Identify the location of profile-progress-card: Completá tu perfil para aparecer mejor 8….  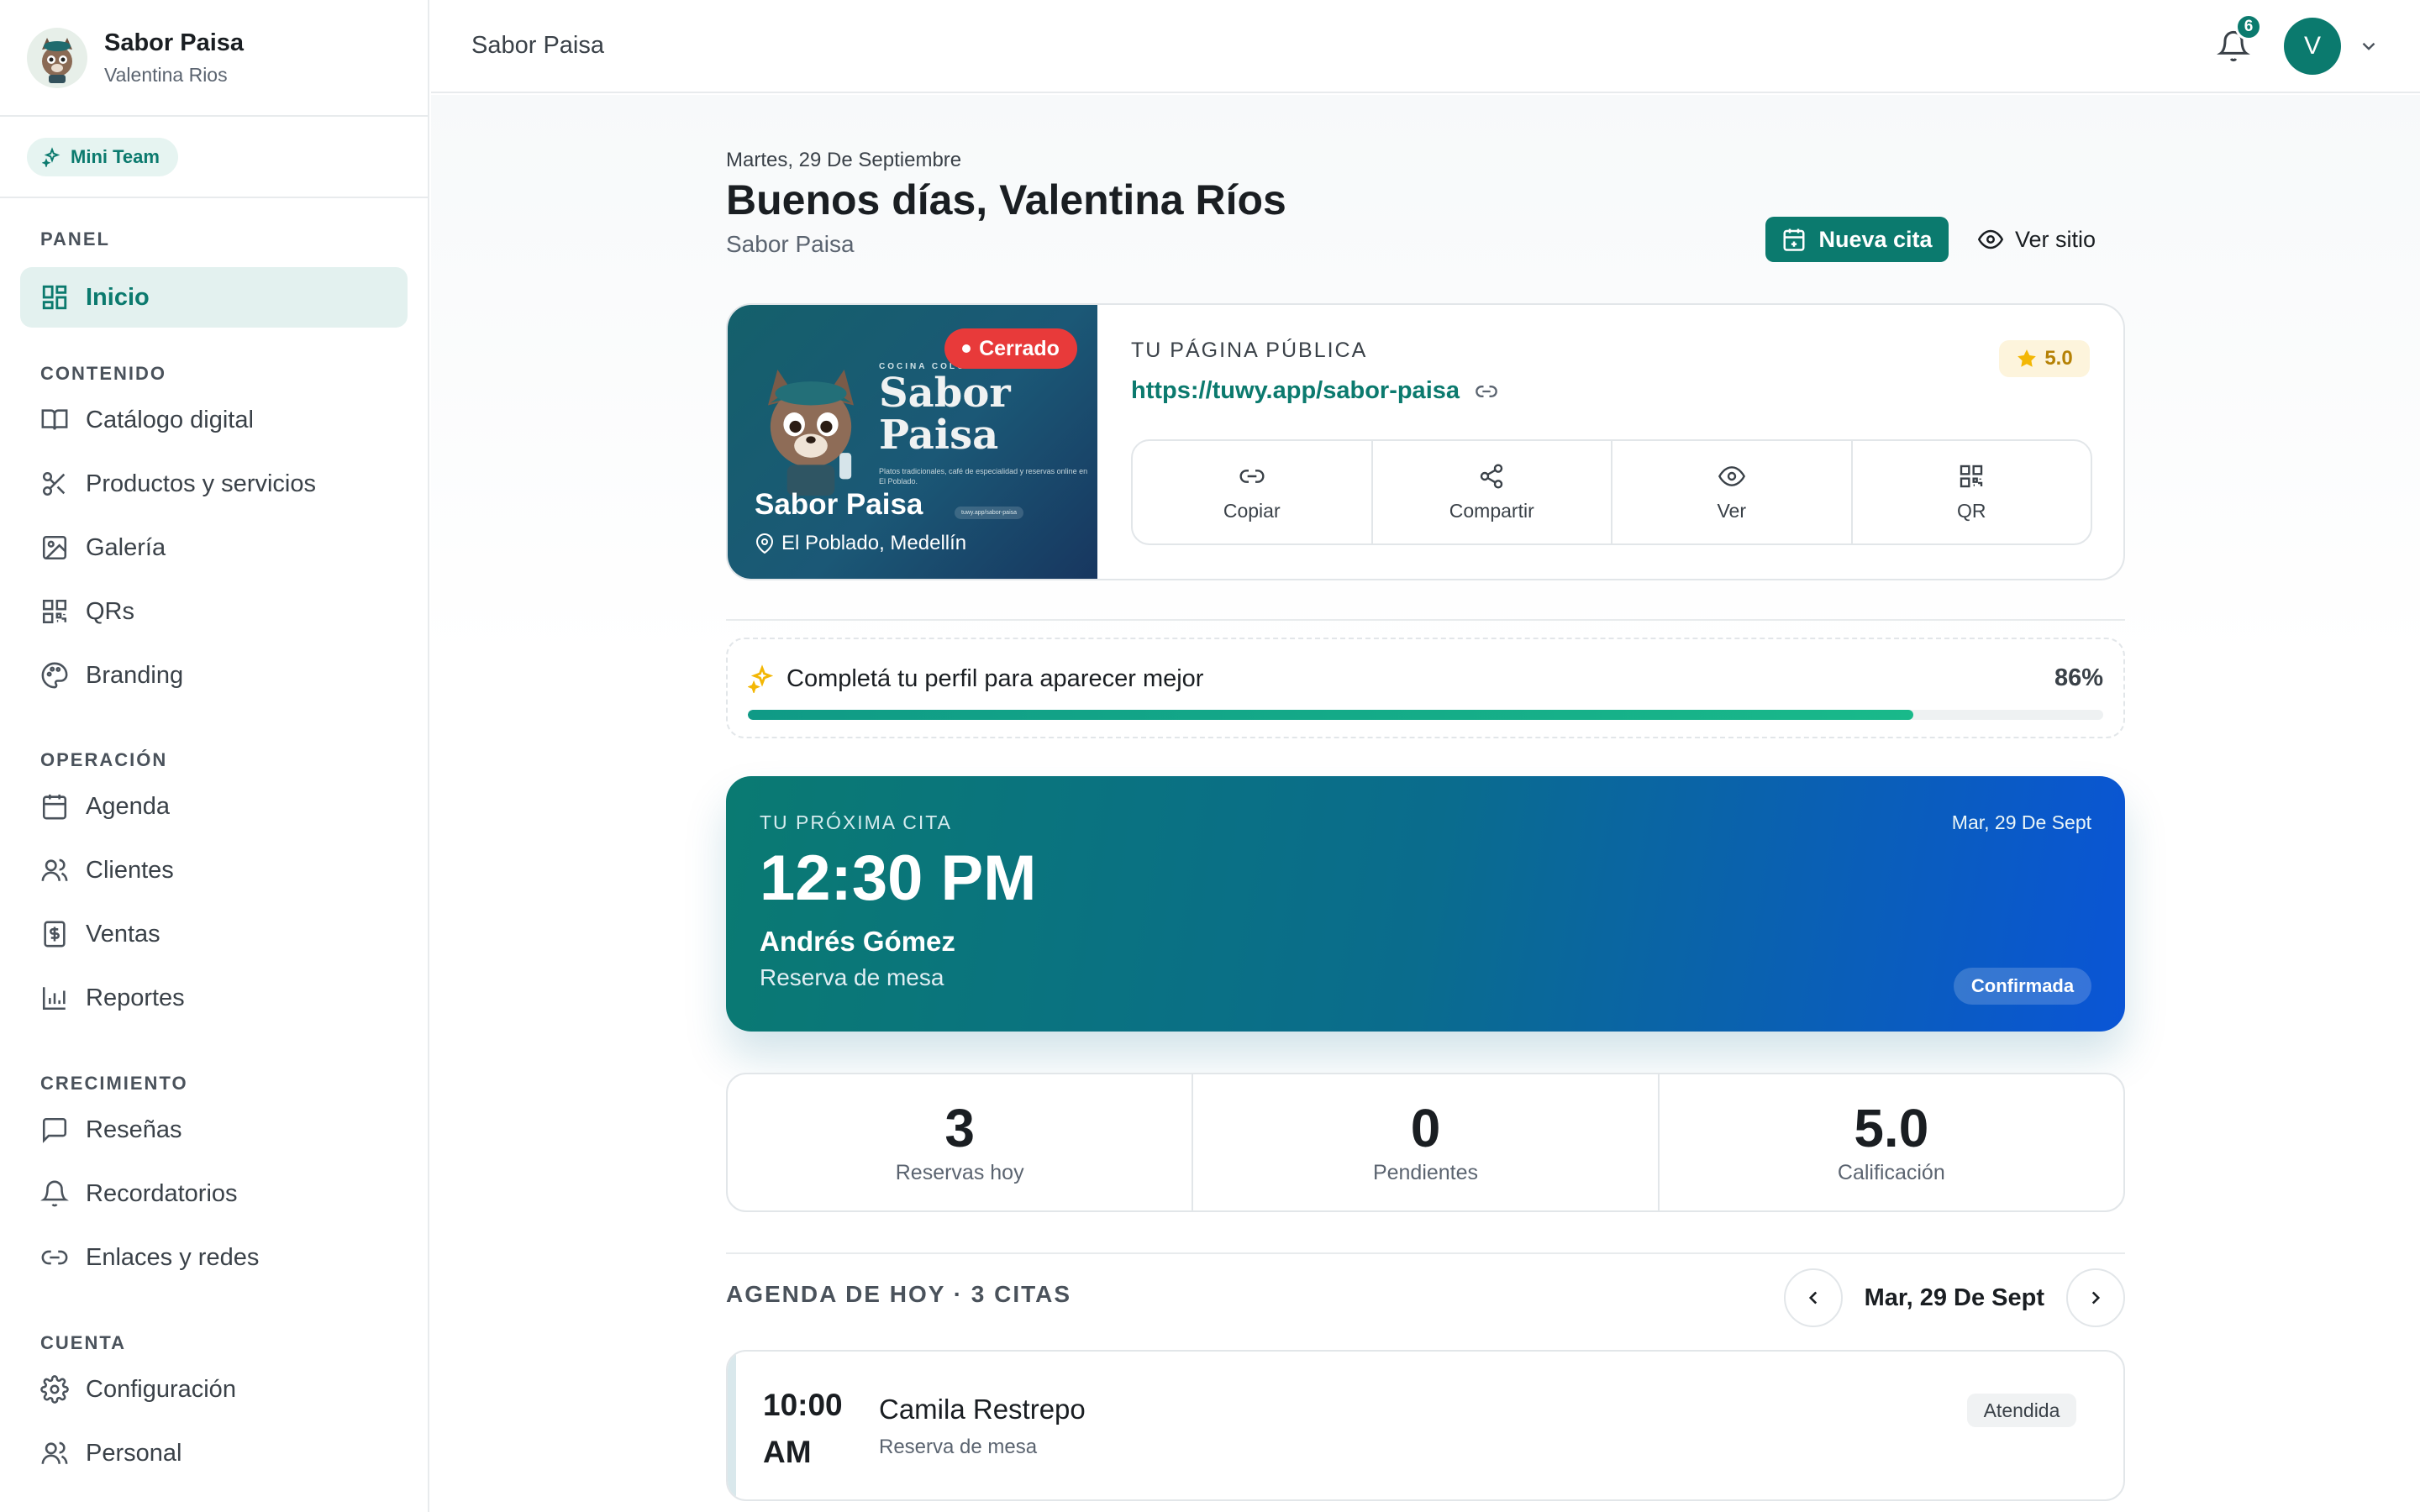
(1425, 688).